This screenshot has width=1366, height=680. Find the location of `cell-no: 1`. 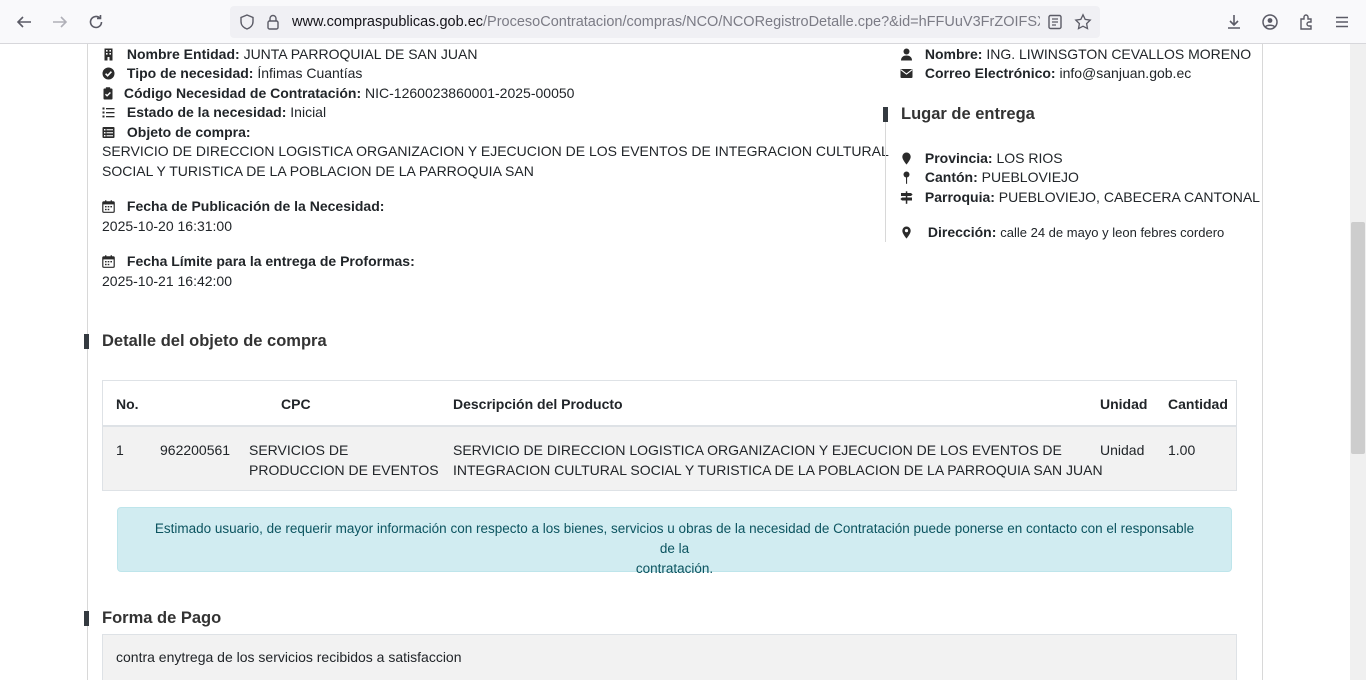

cell-no: 1 is located at coordinates (120, 450).